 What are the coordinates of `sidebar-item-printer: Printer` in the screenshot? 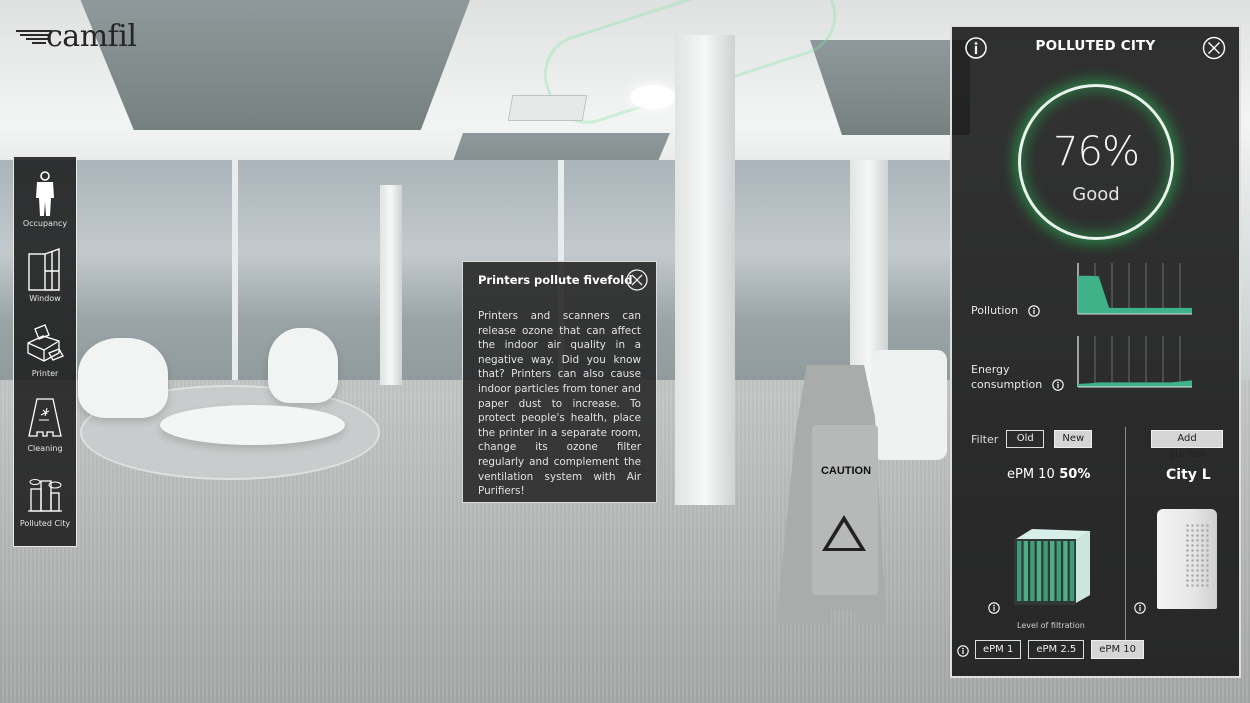 It's located at (45, 358).